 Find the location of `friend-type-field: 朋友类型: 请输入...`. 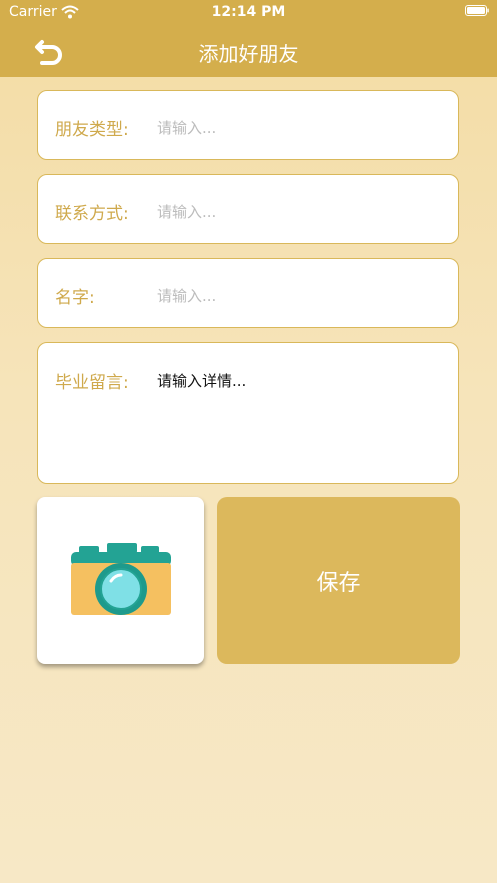

friend-type-field: 朋友类型: 请输入... is located at coordinates (248, 125).